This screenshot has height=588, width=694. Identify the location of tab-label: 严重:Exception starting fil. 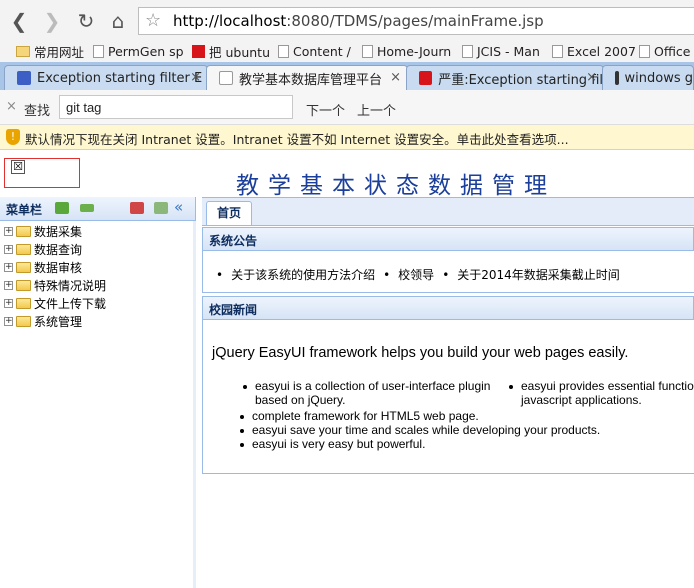
(520, 80).